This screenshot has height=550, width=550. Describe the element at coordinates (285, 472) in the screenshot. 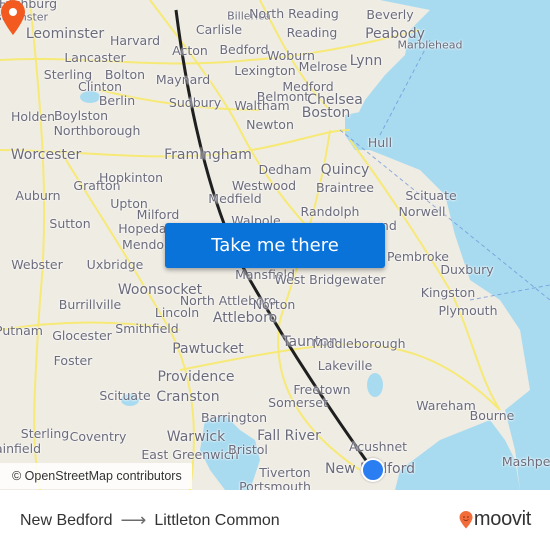

I see `place-label: Tiverton` at that location.